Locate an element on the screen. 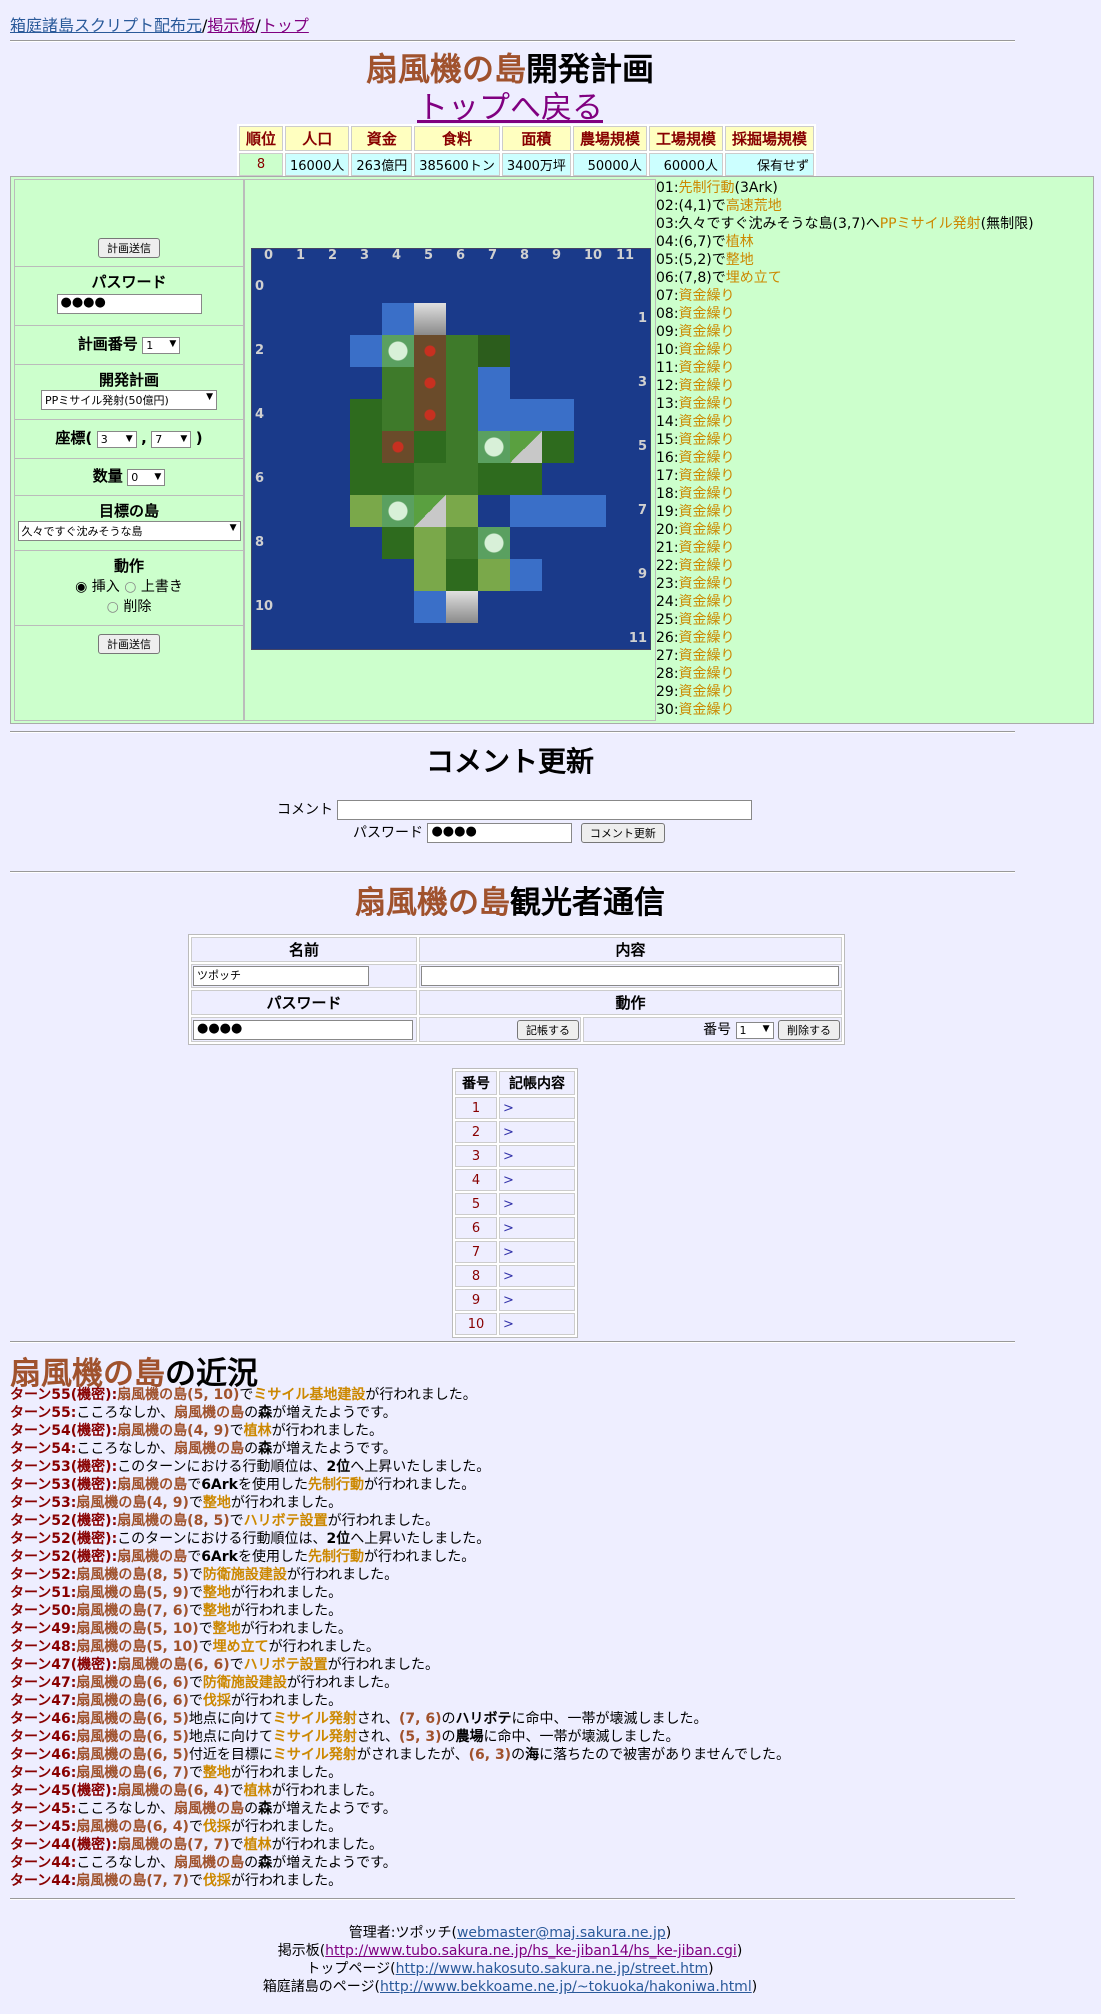  plan-item: 06:(7,8)で埋め立て is located at coordinates (872, 278).